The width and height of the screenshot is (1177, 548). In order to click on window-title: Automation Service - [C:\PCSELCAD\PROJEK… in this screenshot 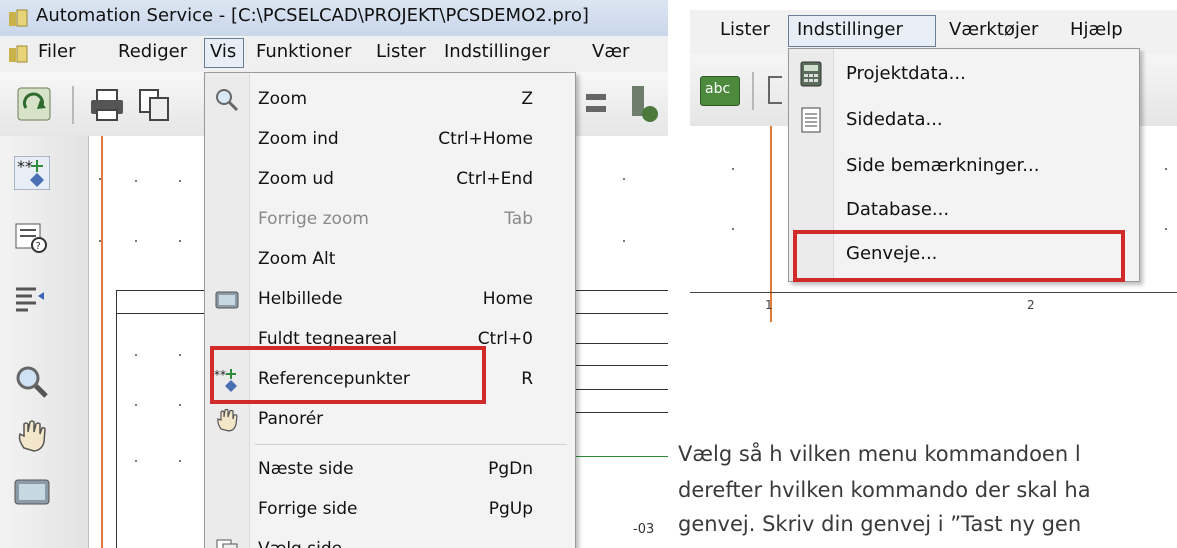, I will do `click(312, 15)`.